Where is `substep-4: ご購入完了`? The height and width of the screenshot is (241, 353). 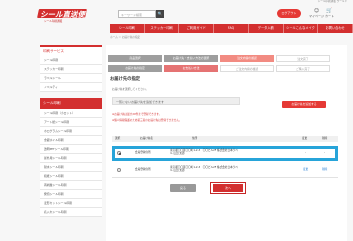
substep-4: ご購入完了 is located at coordinates (303, 68).